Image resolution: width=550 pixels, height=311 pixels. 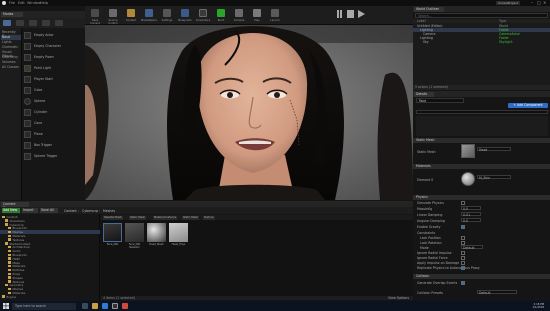 I want to click on close-icon: ×, so click(x=544, y=2).